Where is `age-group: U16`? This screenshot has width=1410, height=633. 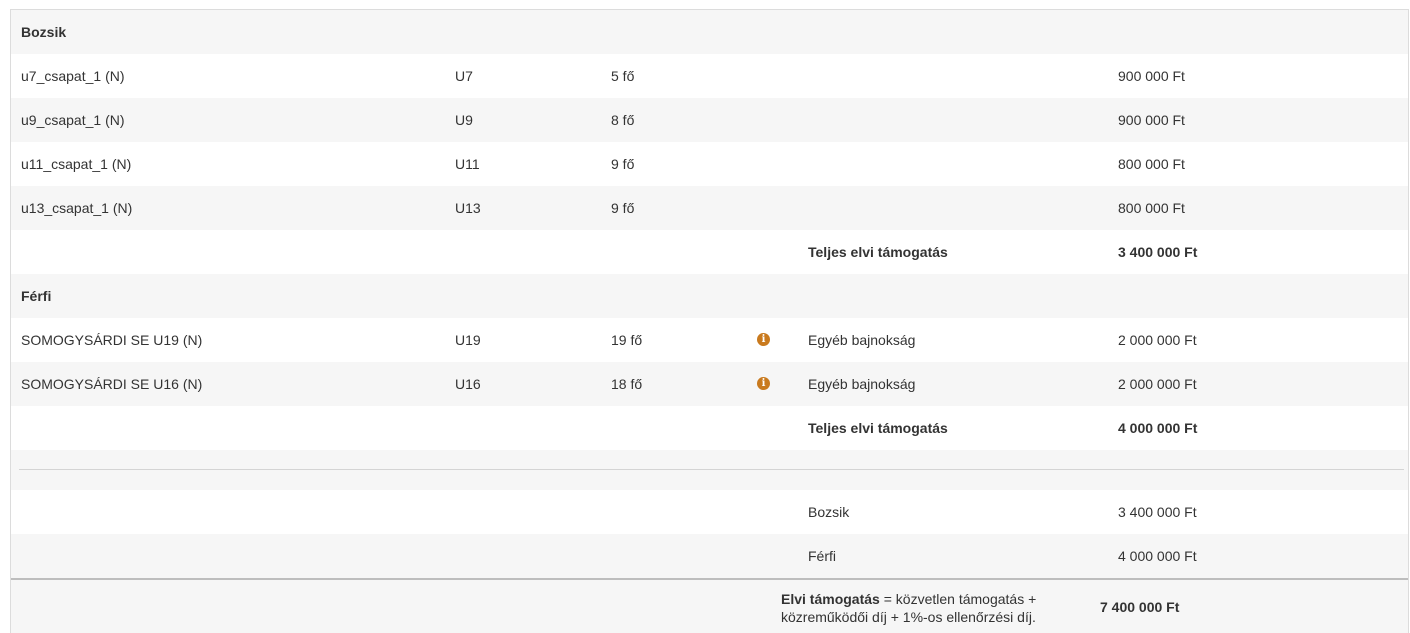 age-group: U16 is located at coordinates (468, 384).